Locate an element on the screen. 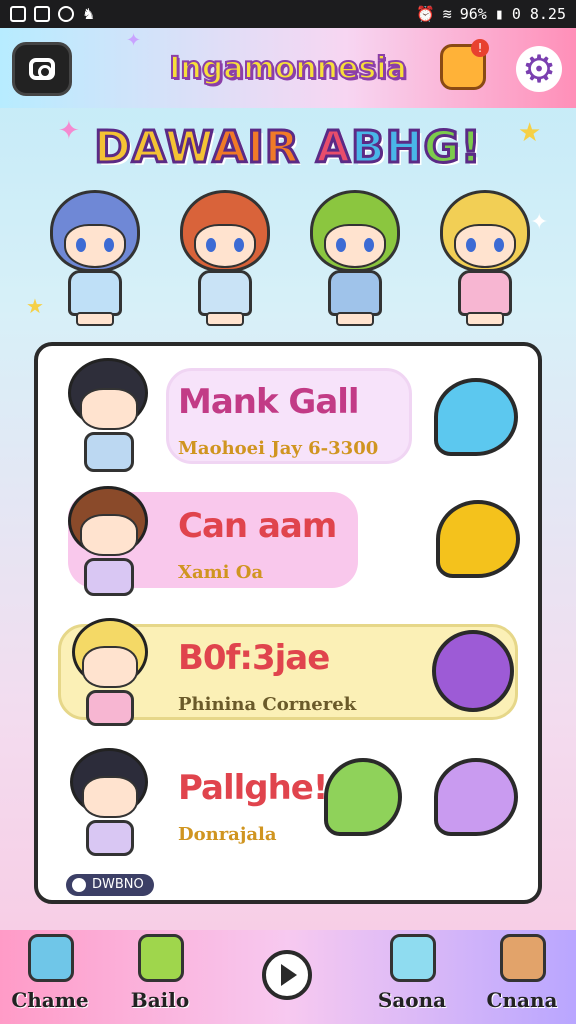 The image size is (576, 1024). play-icon is located at coordinates (289, 975).